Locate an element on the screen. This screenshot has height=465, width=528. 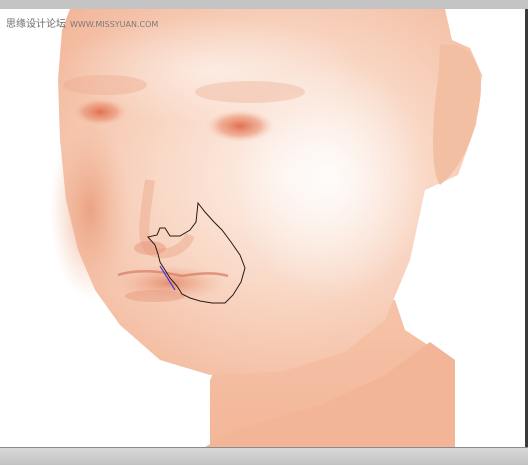
ear-shape is located at coordinates (457, 114).